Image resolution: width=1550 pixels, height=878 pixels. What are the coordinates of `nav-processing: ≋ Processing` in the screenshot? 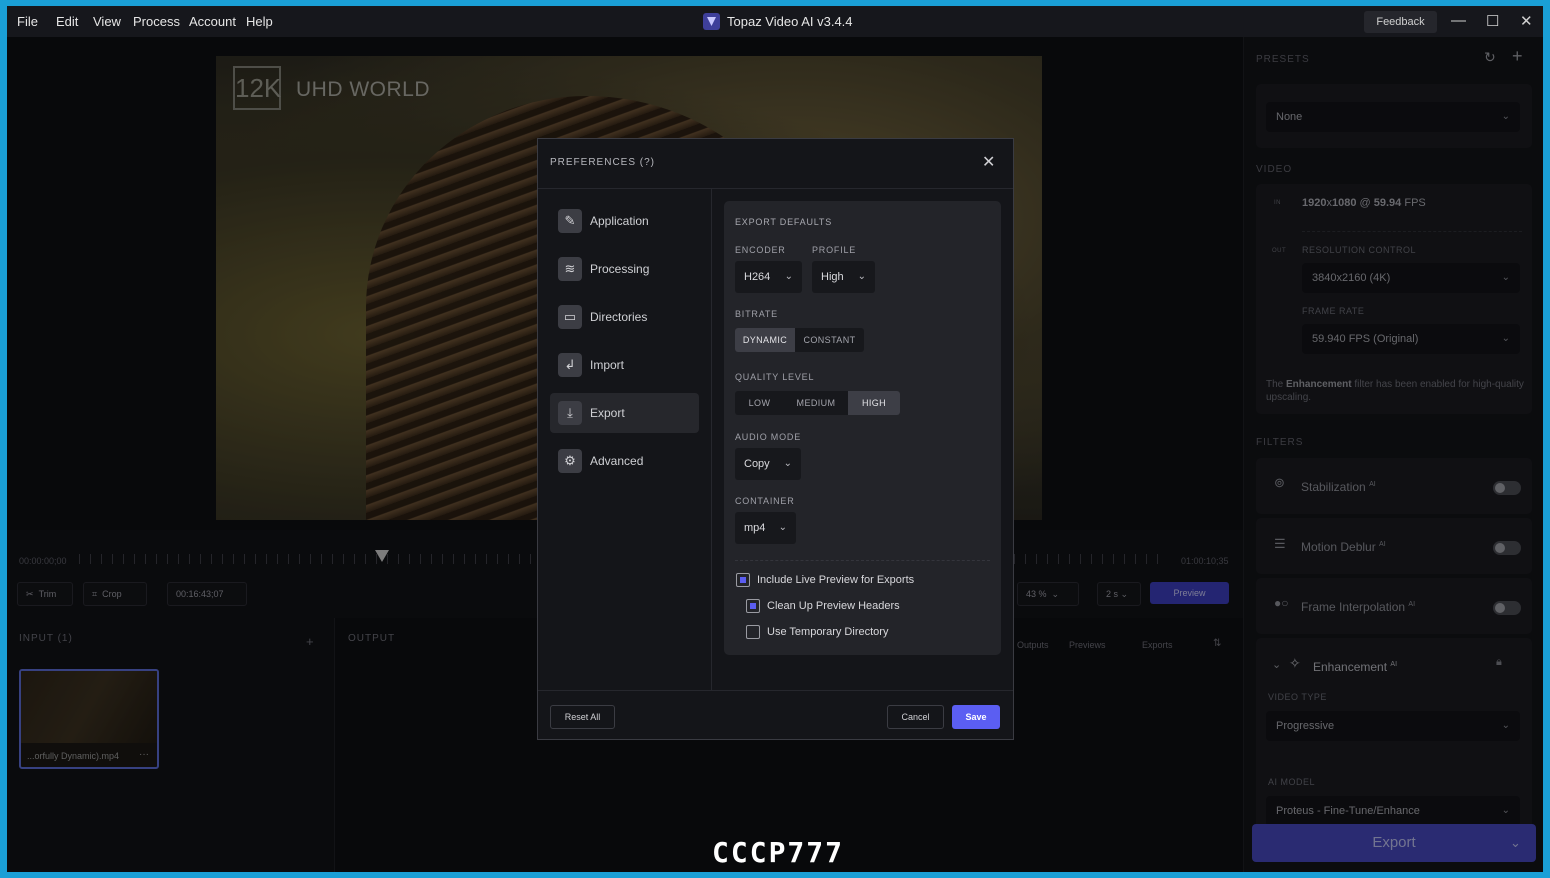 It's located at (624, 269).